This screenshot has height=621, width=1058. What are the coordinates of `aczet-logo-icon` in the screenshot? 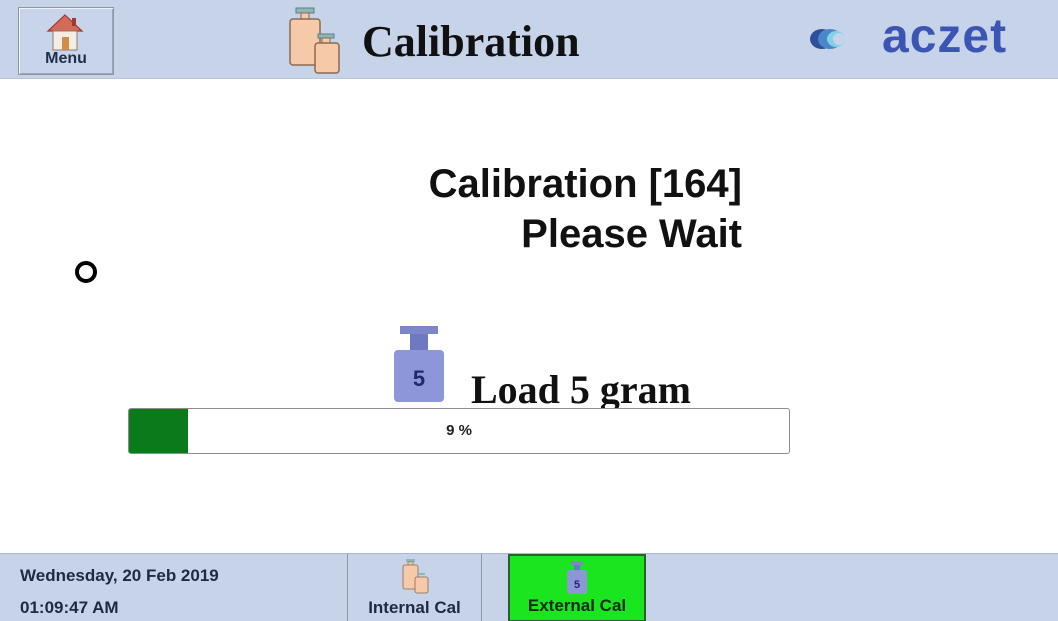 It's located at (827, 39).